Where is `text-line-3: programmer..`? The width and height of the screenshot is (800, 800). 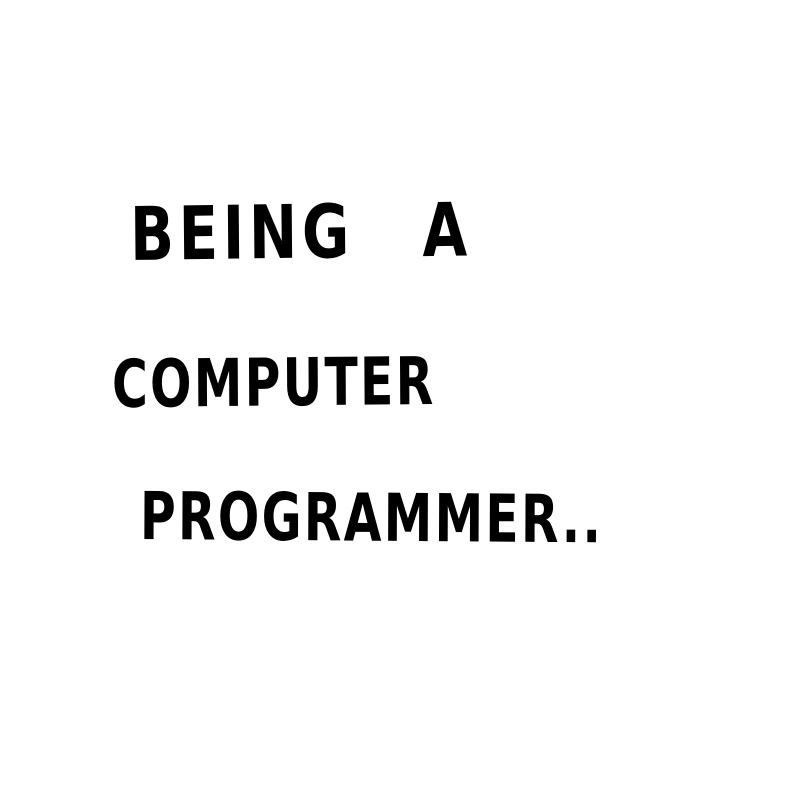
text-line-3: programmer.. is located at coordinates (371, 518).